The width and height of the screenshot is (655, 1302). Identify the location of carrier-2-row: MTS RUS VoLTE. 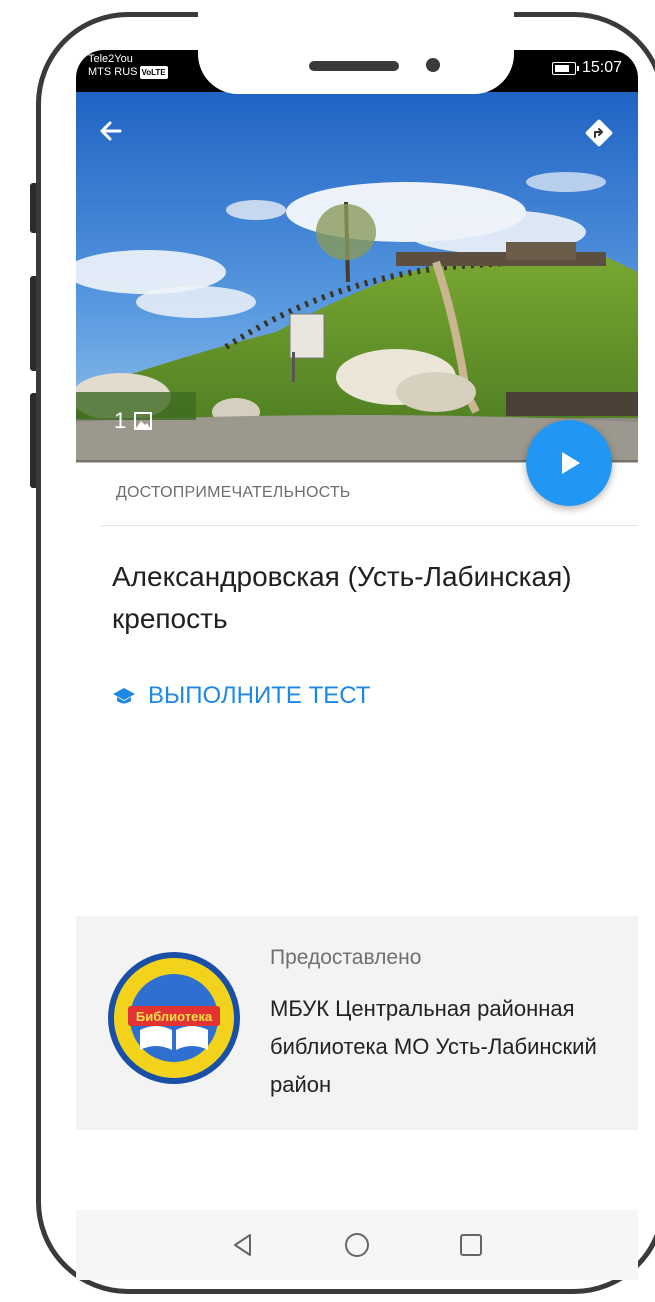
(128, 72).